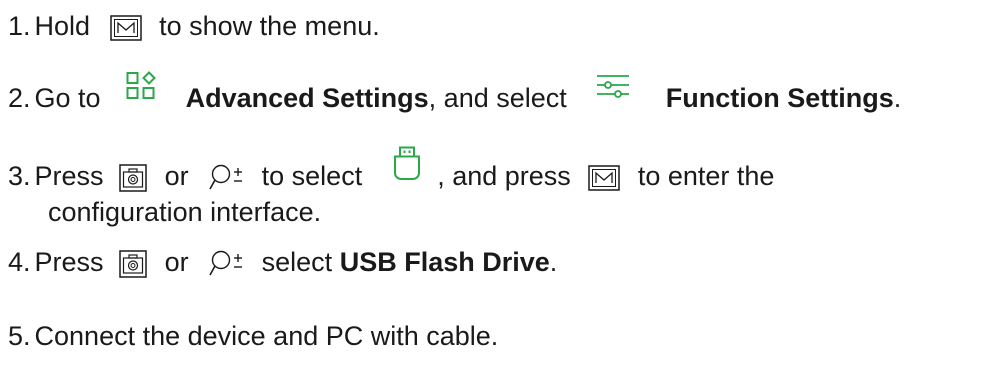  Describe the element at coordinates (706, 176) in the screenshot. I see `step-text: to enter the` at that location.